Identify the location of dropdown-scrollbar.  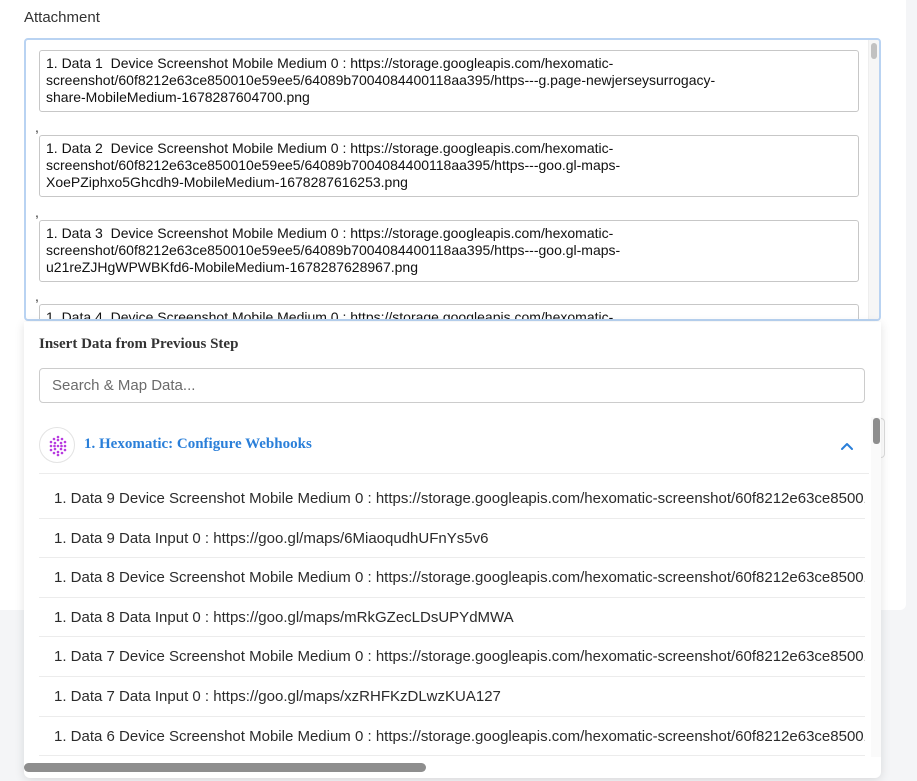
(876, 587).